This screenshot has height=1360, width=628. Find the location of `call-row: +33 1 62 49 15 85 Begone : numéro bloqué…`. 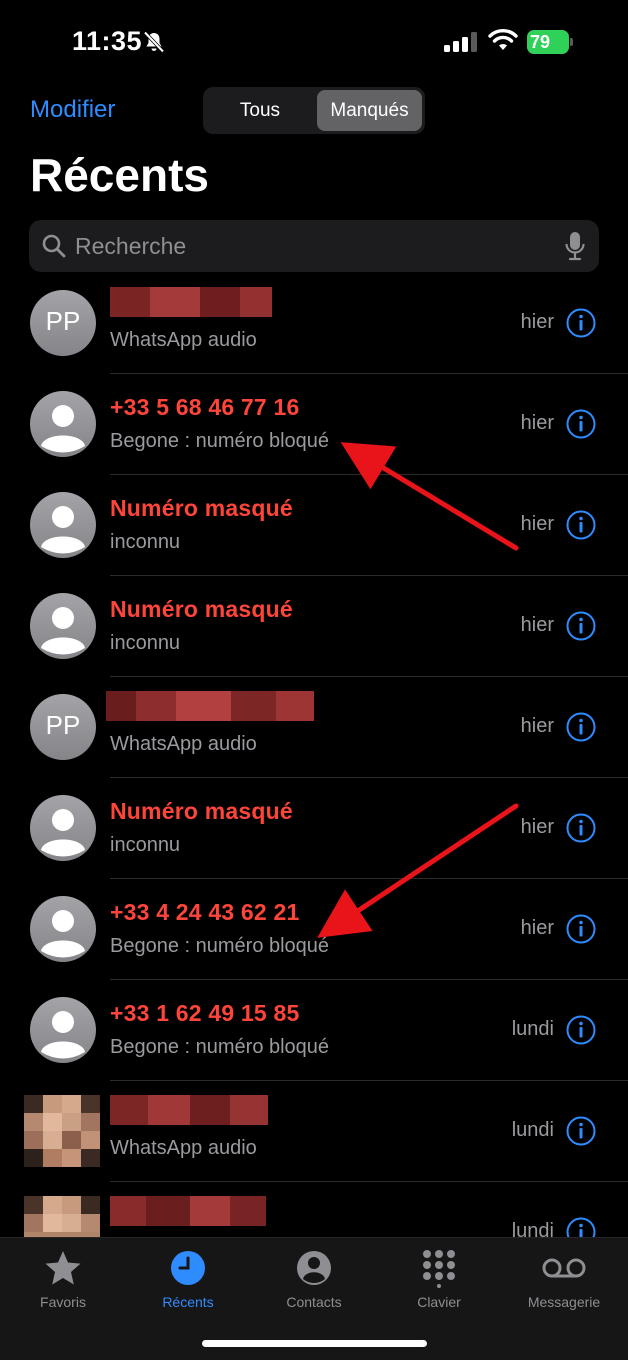

call-row: +33 1 62 49 15 85 Begone : numéro bloqué… is located at coordinates (314, 1030).